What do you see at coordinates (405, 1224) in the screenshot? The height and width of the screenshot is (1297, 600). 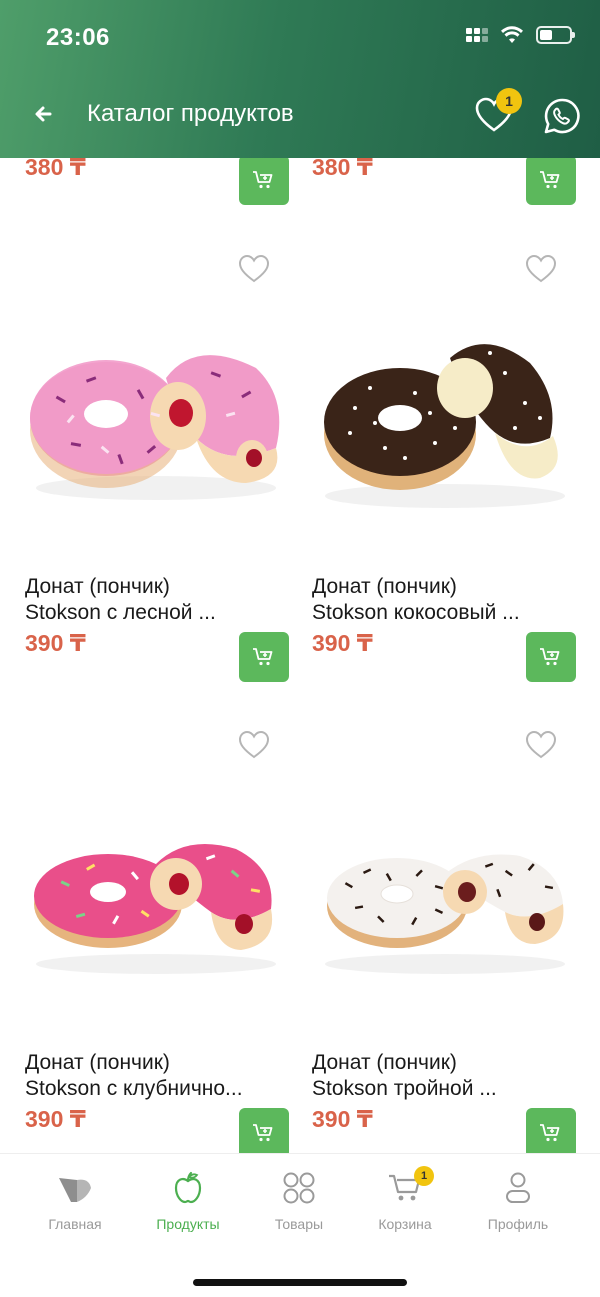 I see `tab-label: Корзина` at bounding box center [405, 1224].